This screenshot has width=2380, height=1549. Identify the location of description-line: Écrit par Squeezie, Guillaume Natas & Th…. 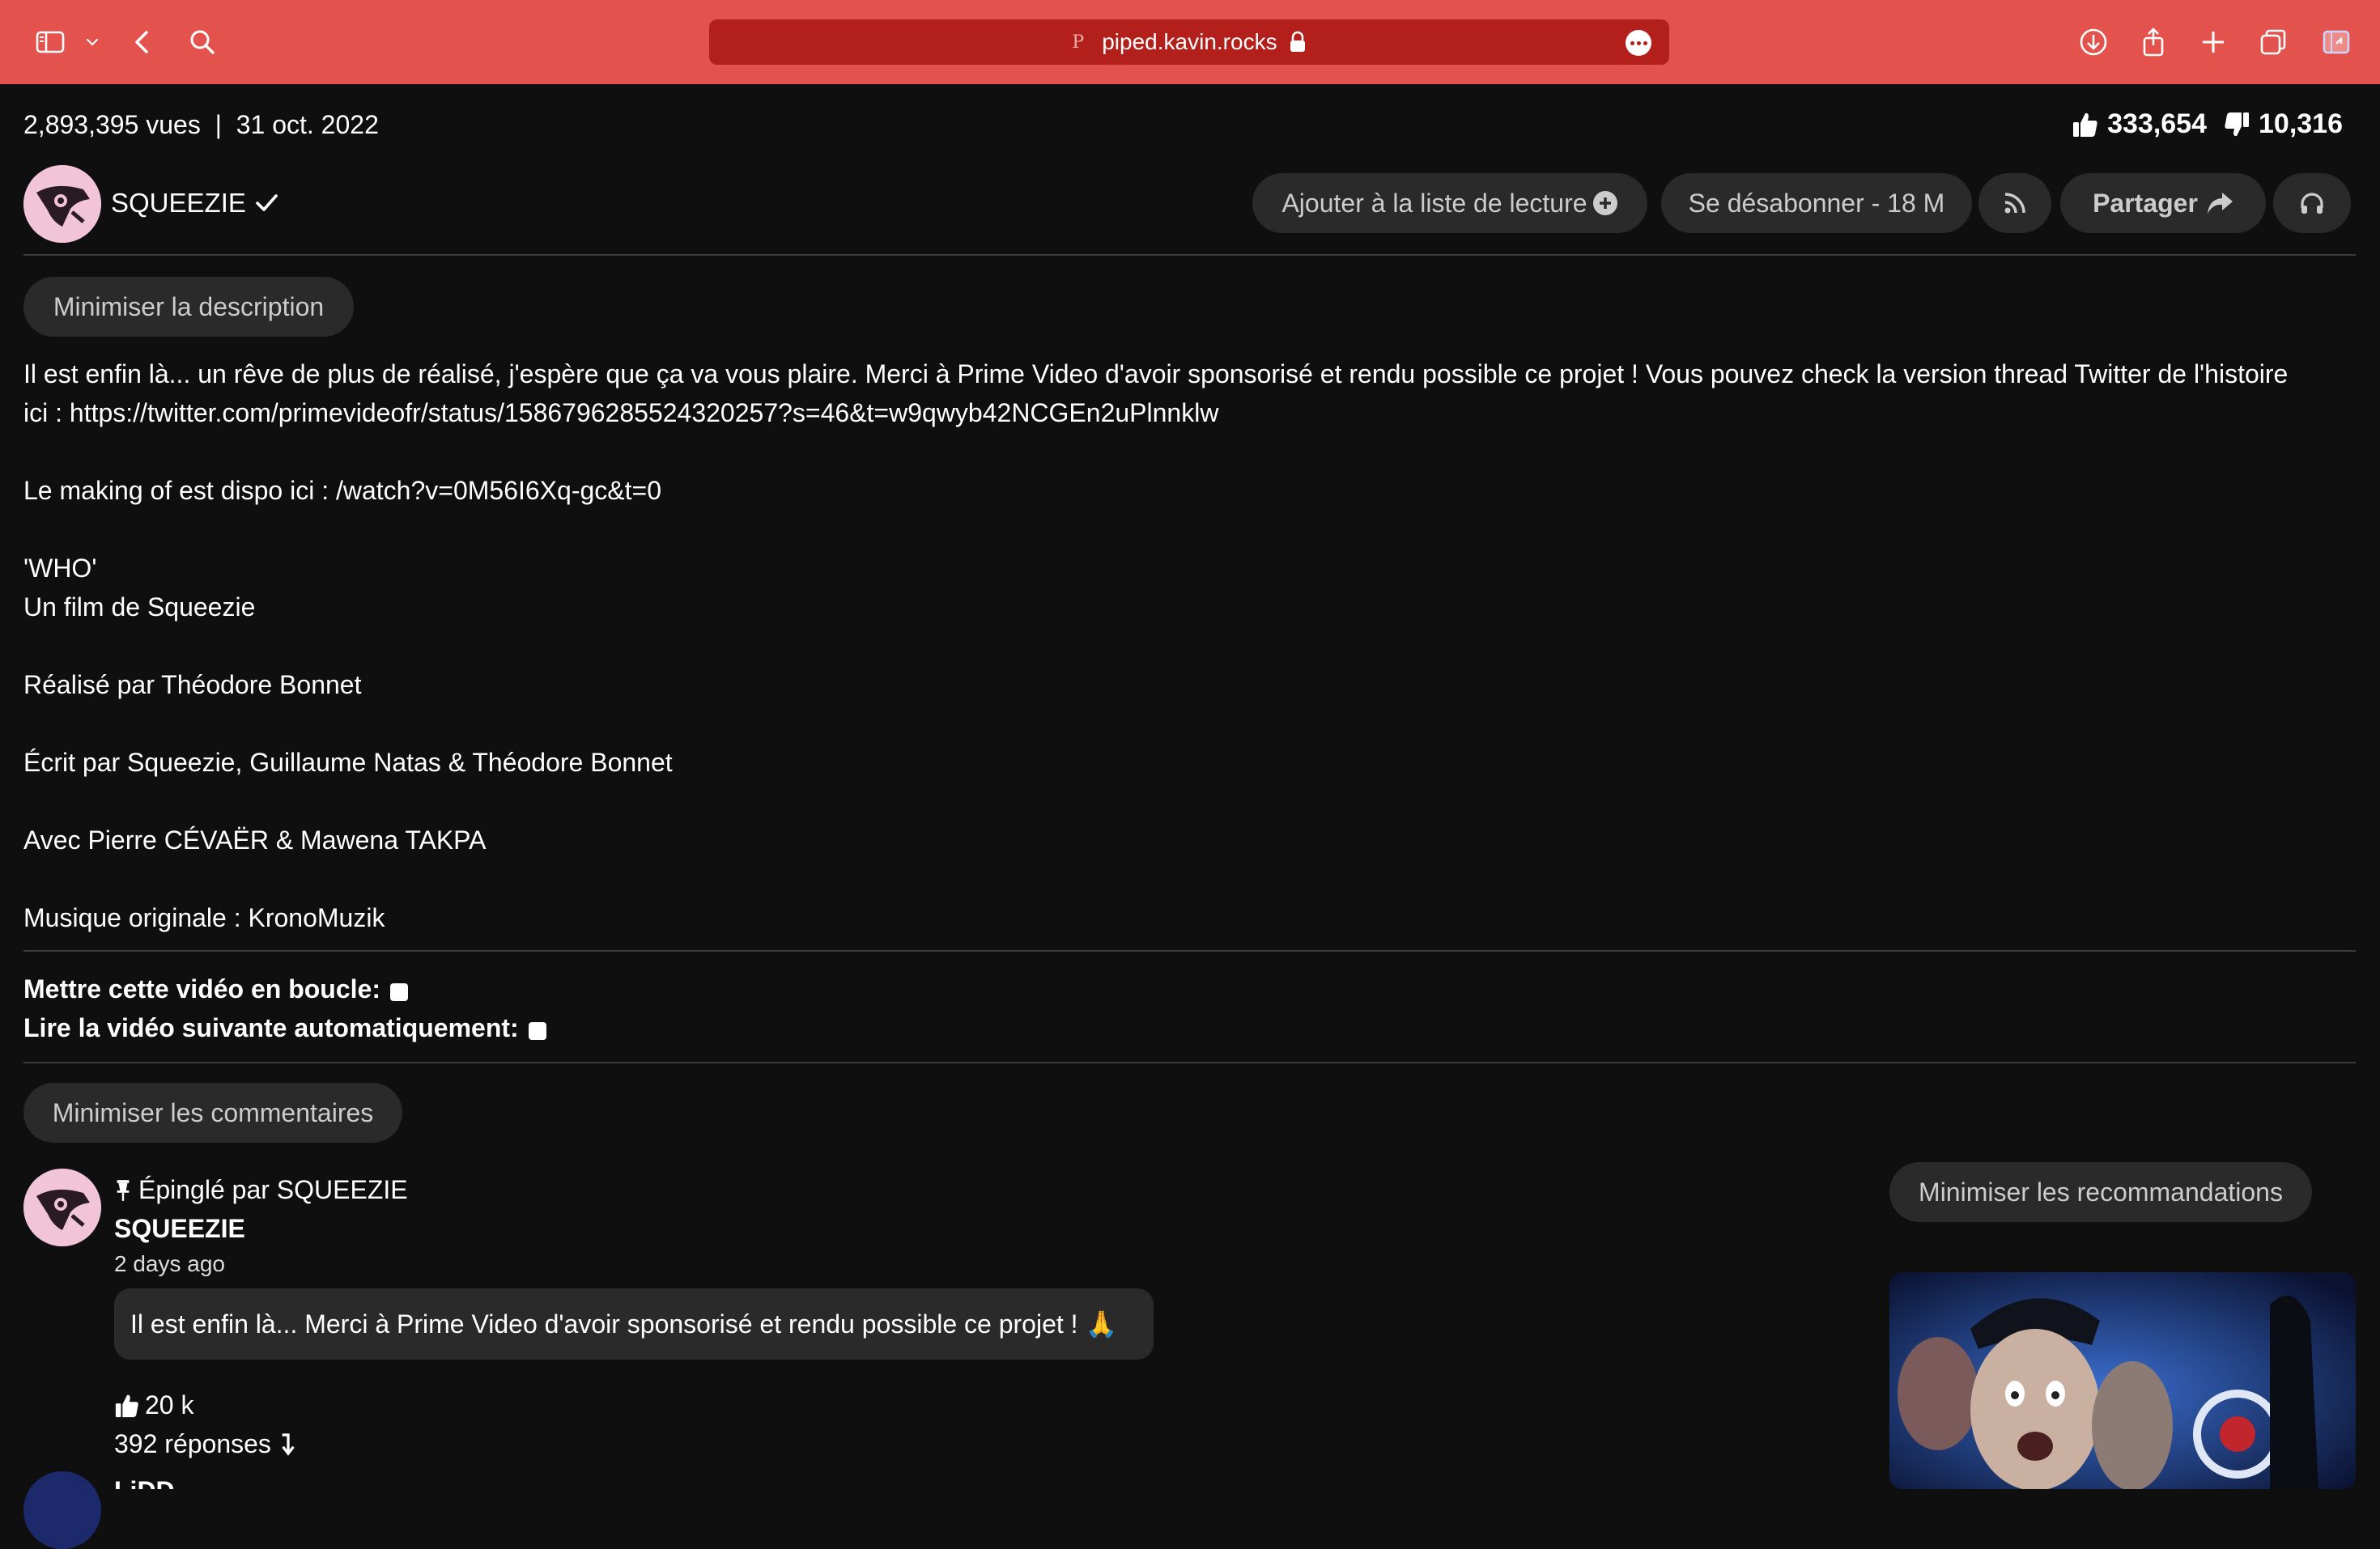
(348, 762).